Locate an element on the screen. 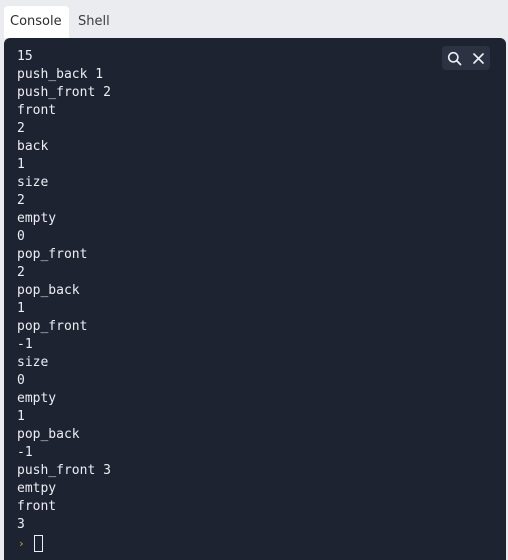 The height and width of the screenshot is (560, 508). prompt-chevron-icon: › is located at coordinates (21, 543).